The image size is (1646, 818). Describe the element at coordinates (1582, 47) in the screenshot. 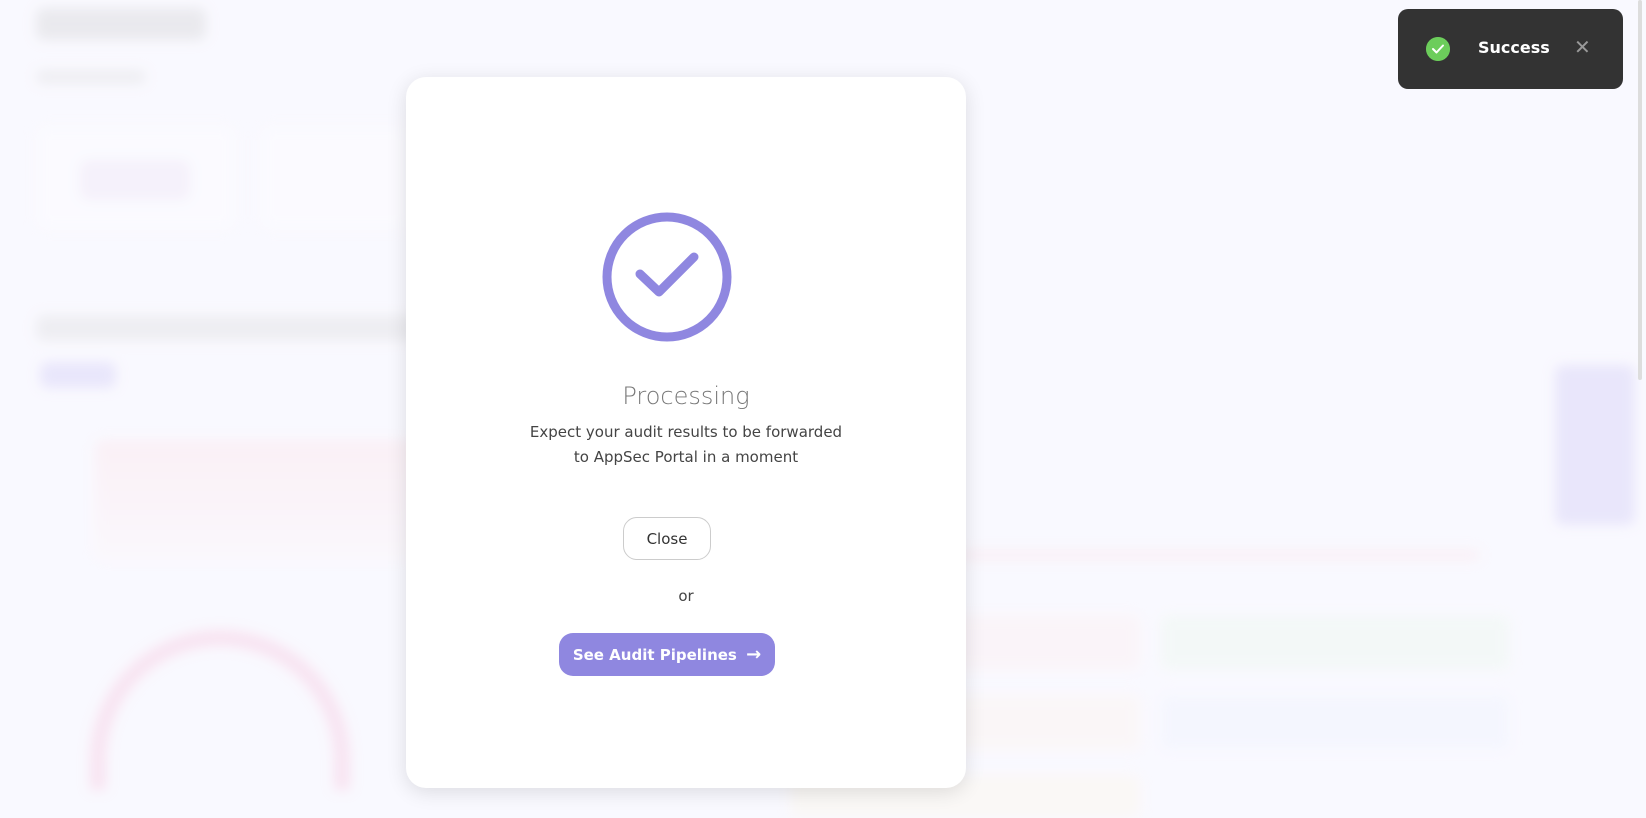

I see `toast-close-icon: ✕` at that location.